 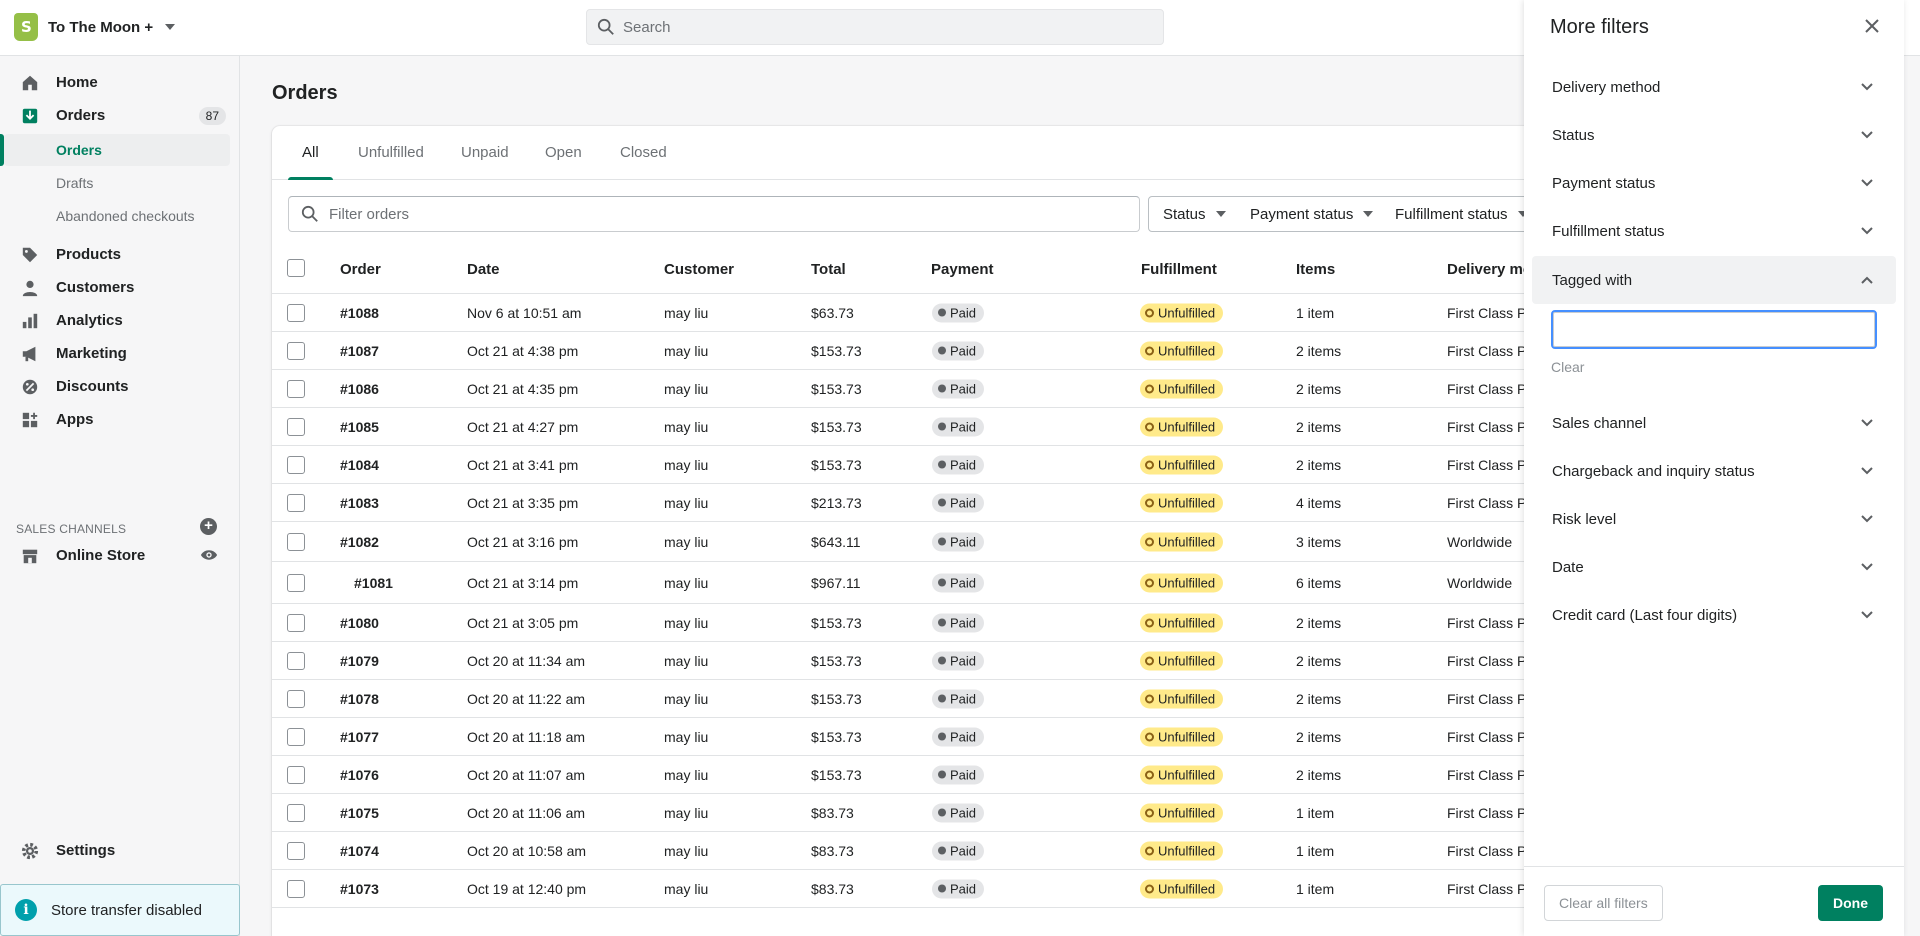 What do you see at coordinates (1312, 214) in the screenshot?
I see `payment-status-filter-button: Payment status` at bounding box center [1312, 214].